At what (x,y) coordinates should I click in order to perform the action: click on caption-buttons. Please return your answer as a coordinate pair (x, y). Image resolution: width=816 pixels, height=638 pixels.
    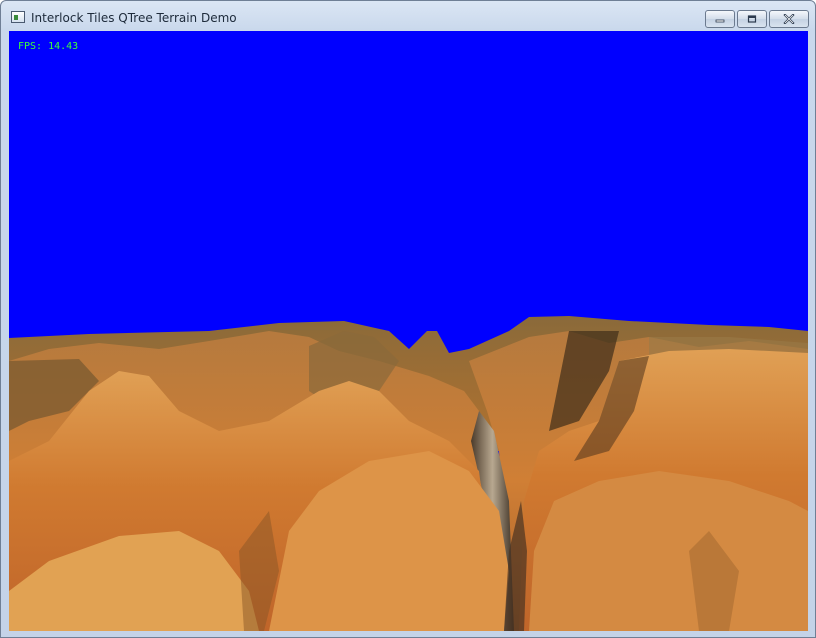
    Looking at the image, I should click on (757, 19).